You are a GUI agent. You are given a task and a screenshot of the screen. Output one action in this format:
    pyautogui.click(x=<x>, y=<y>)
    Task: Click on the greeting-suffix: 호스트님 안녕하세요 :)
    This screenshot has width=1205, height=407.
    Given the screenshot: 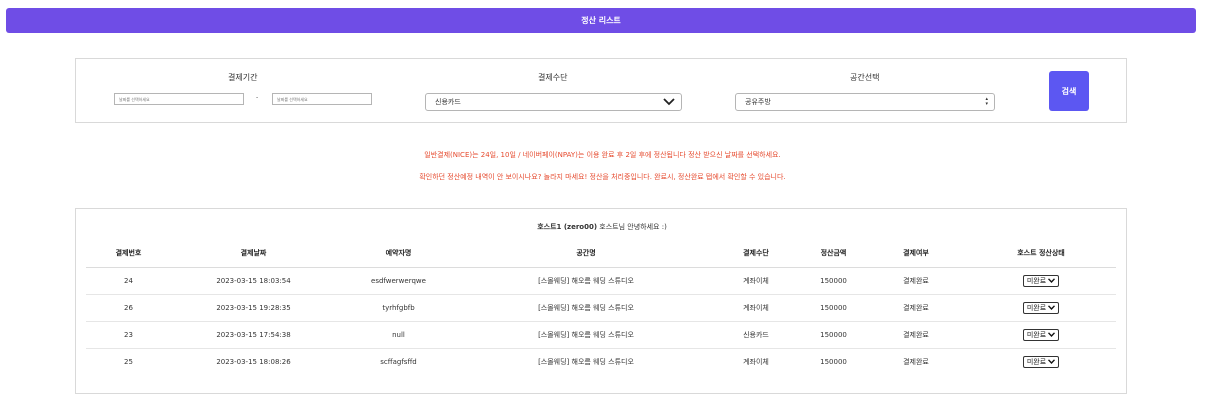 What is the action you would take?
    pyautogui.click(x=633, y=227)
    